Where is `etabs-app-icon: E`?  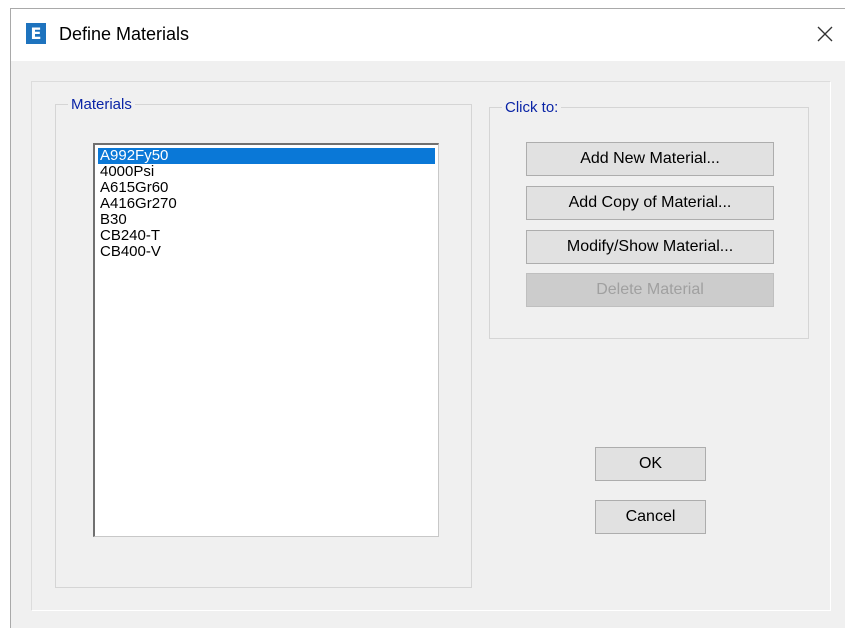 etabs-app-icon: E is located at coordinates (36, 33).